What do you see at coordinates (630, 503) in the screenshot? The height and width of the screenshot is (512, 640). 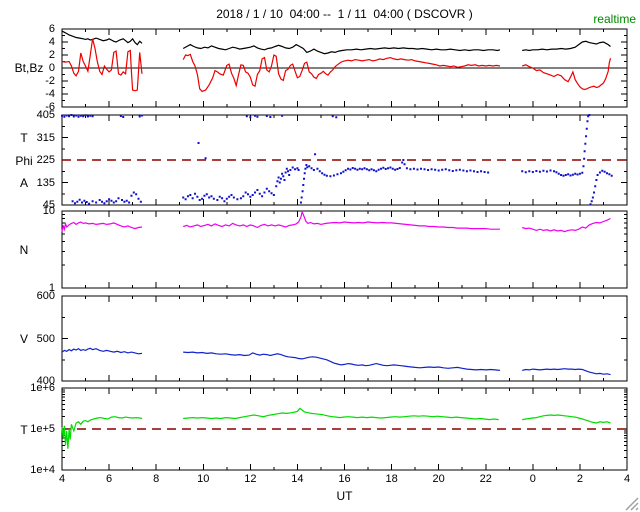 I see `resize-grip-icon` at bounding box center [630, 503].